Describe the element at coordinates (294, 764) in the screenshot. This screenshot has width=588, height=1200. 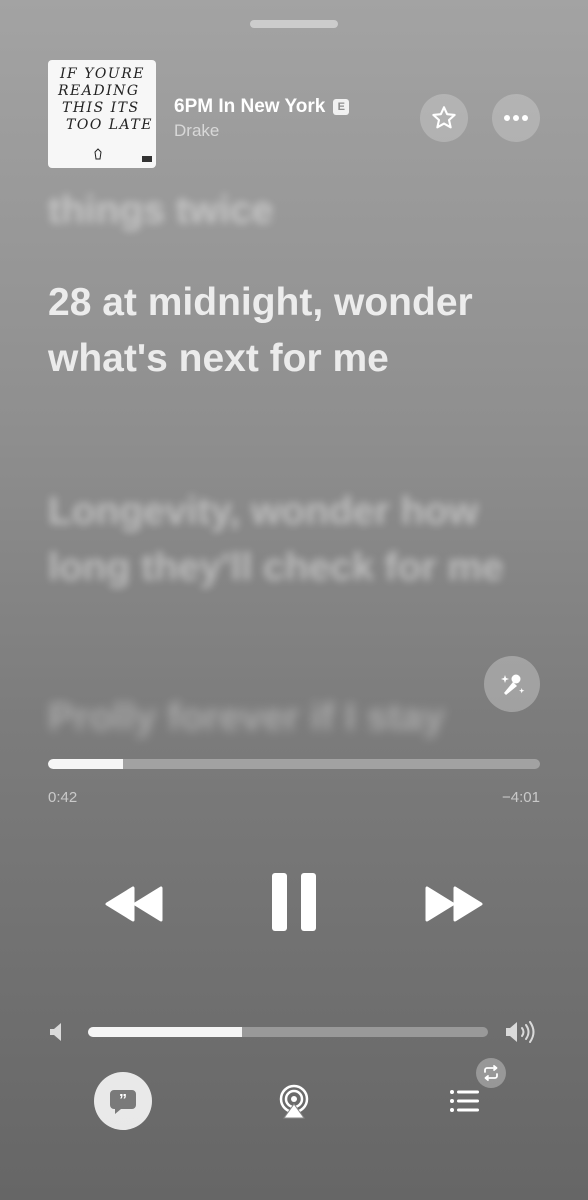
I see `playback-scrubber` at that location.